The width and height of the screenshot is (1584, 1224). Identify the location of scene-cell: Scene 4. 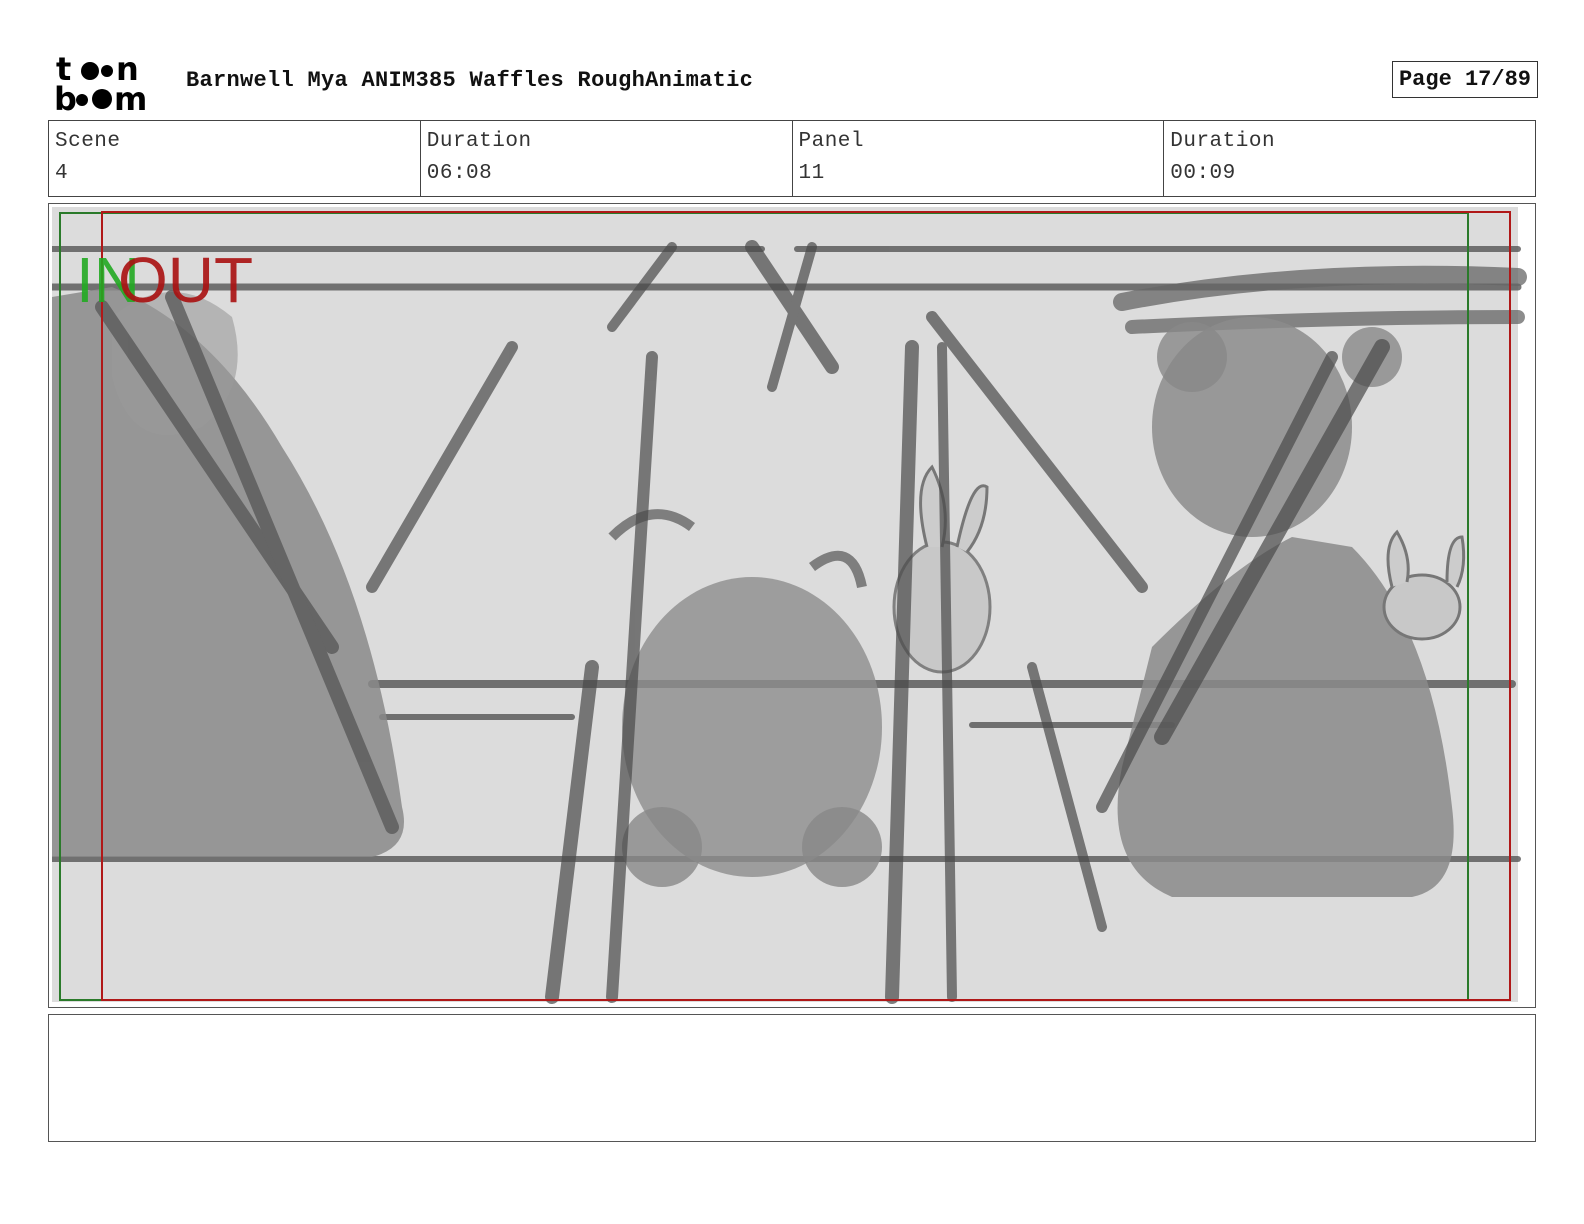
(235, 158).